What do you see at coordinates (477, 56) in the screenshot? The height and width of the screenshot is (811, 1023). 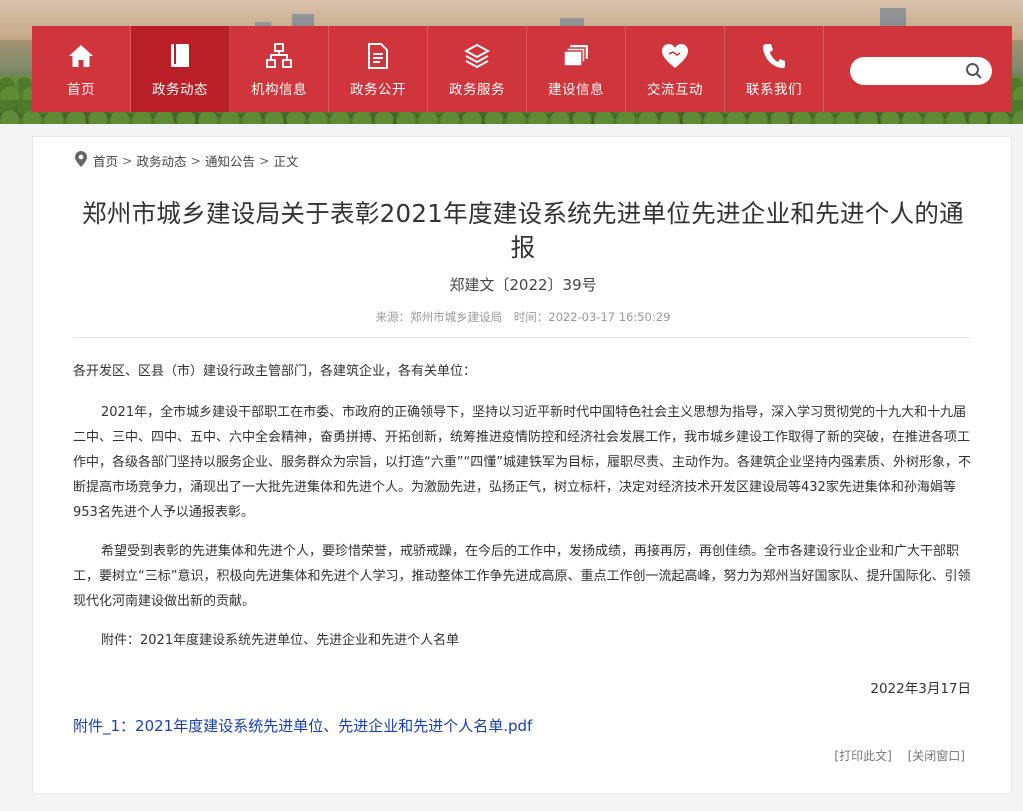 I see `layers-icon` at bounding box center [477, 56].